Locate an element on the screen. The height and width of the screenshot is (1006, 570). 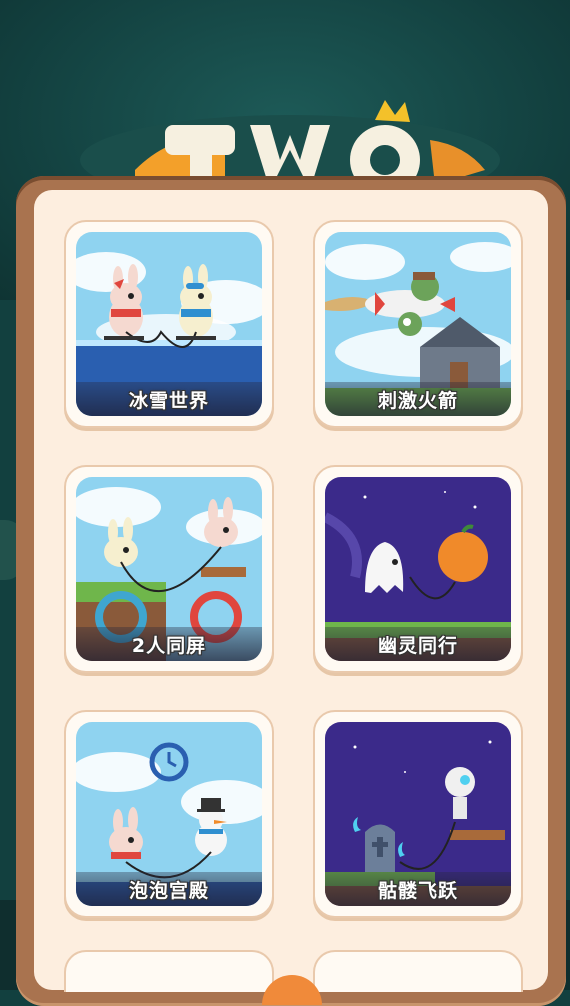
level-card-ghost: 幽灵同行 is located at coordinates (418, 569).